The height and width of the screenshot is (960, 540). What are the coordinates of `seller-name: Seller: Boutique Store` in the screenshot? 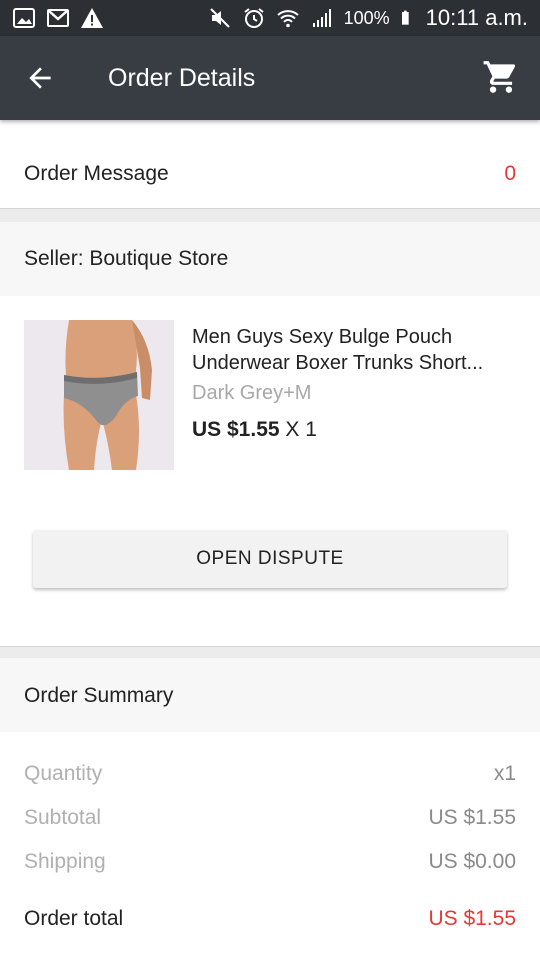 It's located at (126, 258).